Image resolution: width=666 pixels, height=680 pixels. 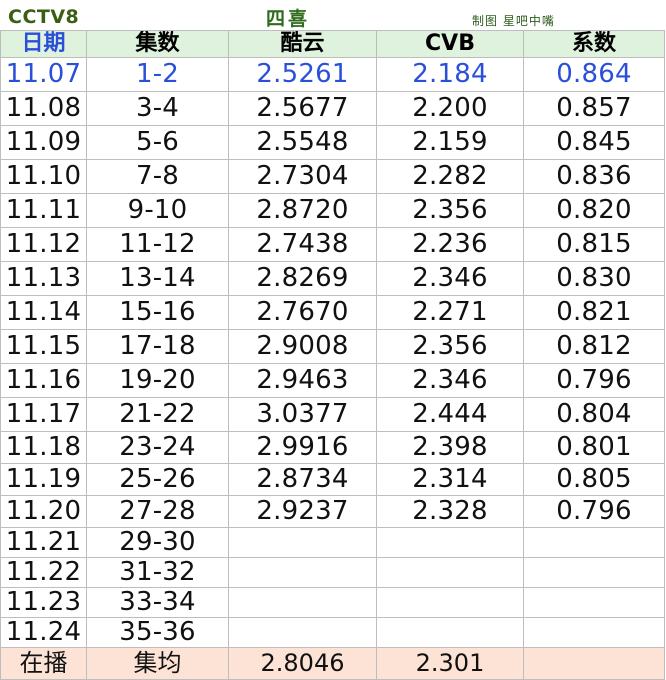 I want to click on cell-date: 11.17, so click(x=43, y=414).